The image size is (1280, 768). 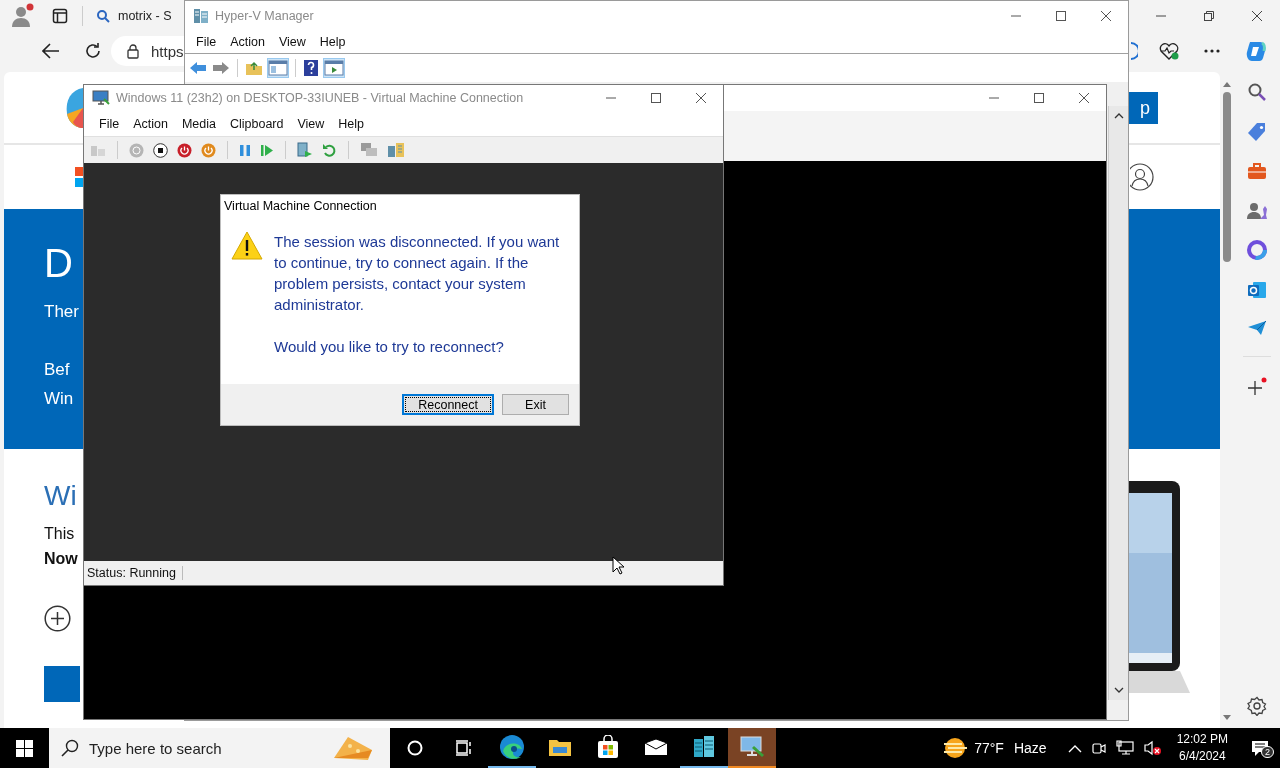 What do you see at coordinates (752, 747) in the screenshot?
I see `vm-connection-icon` at bounding box center [752, 747].